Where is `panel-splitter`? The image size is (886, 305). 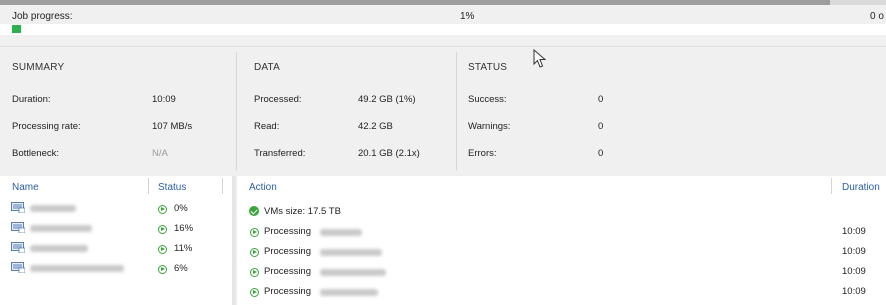 panel-splitter is located at coordinates (234, 240).